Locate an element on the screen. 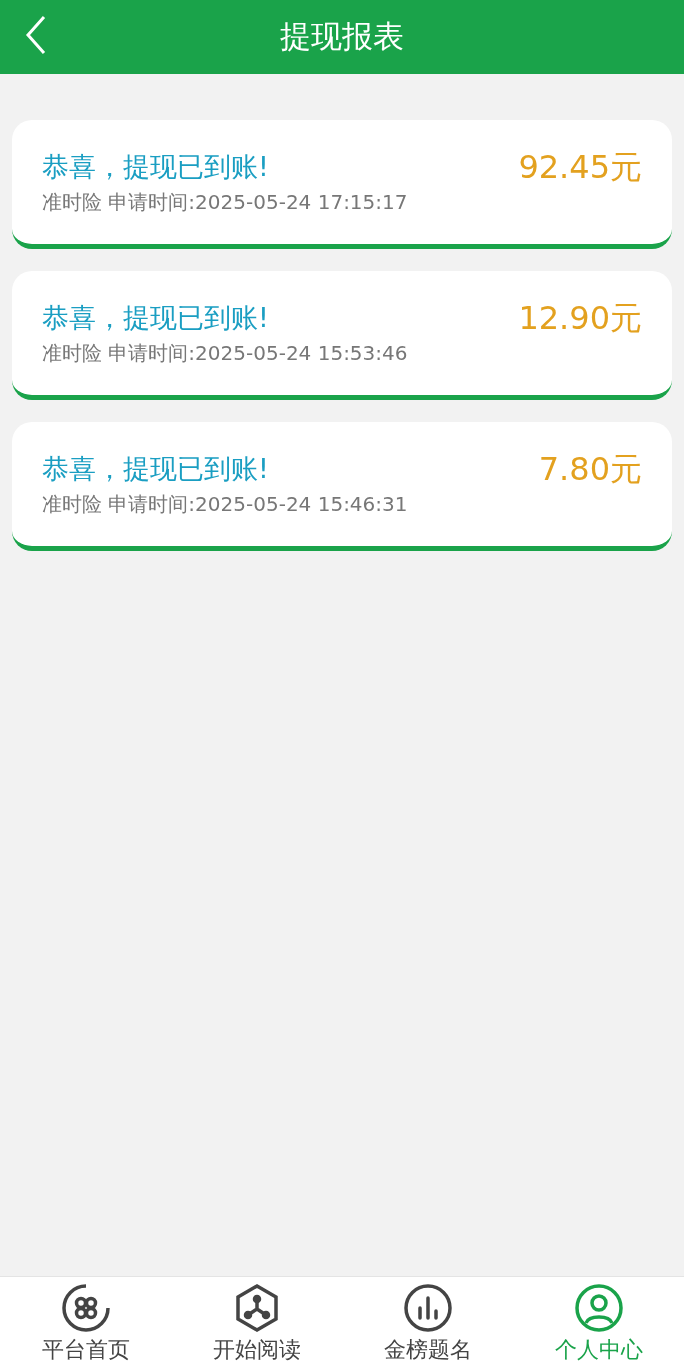 The width and height of the screenshot is (684, 1365). page-title: 提现报表 is located at coordinates (342, 36).